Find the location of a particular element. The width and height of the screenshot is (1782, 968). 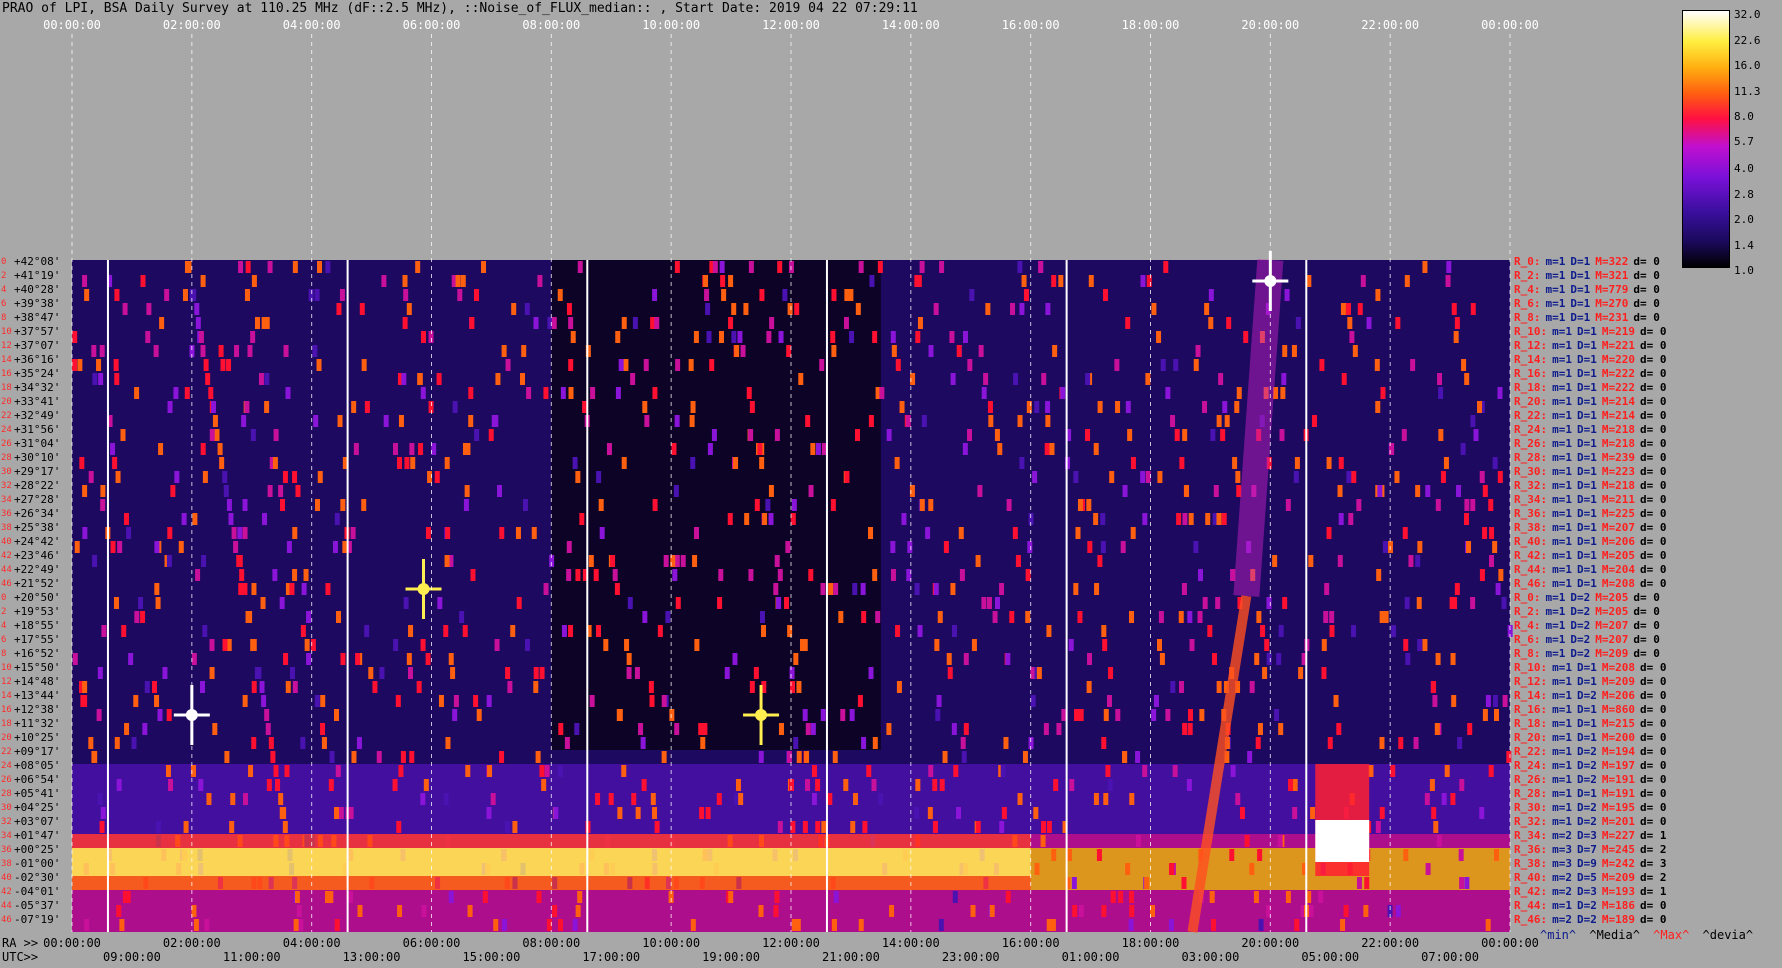

row-stat: R_26: m=1 D=2 M=191 d= 0 is located at coordinates (1590, 780).